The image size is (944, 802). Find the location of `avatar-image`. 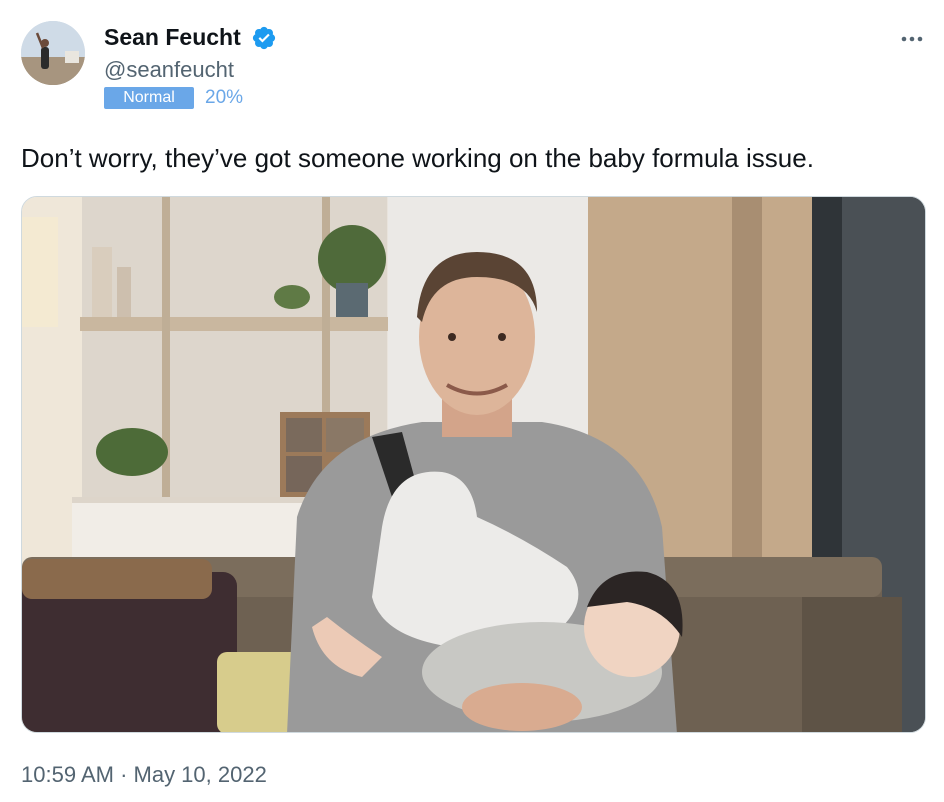

avatar-image is located at coordinates (53, 53).